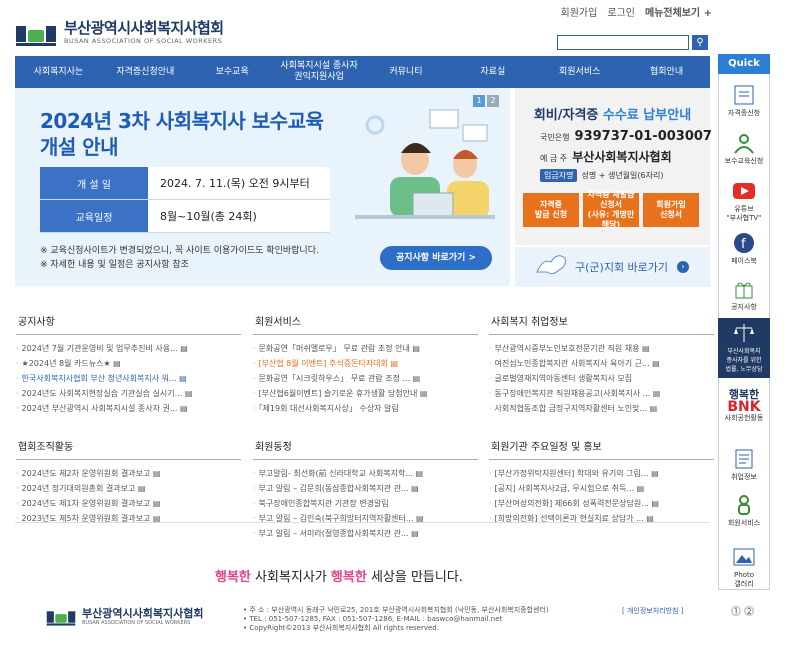 The image size is (800, 647). Describe the element at coordinates (559, 175) in the screenshot. I see `depositor-badge: 입금자명` at that location.